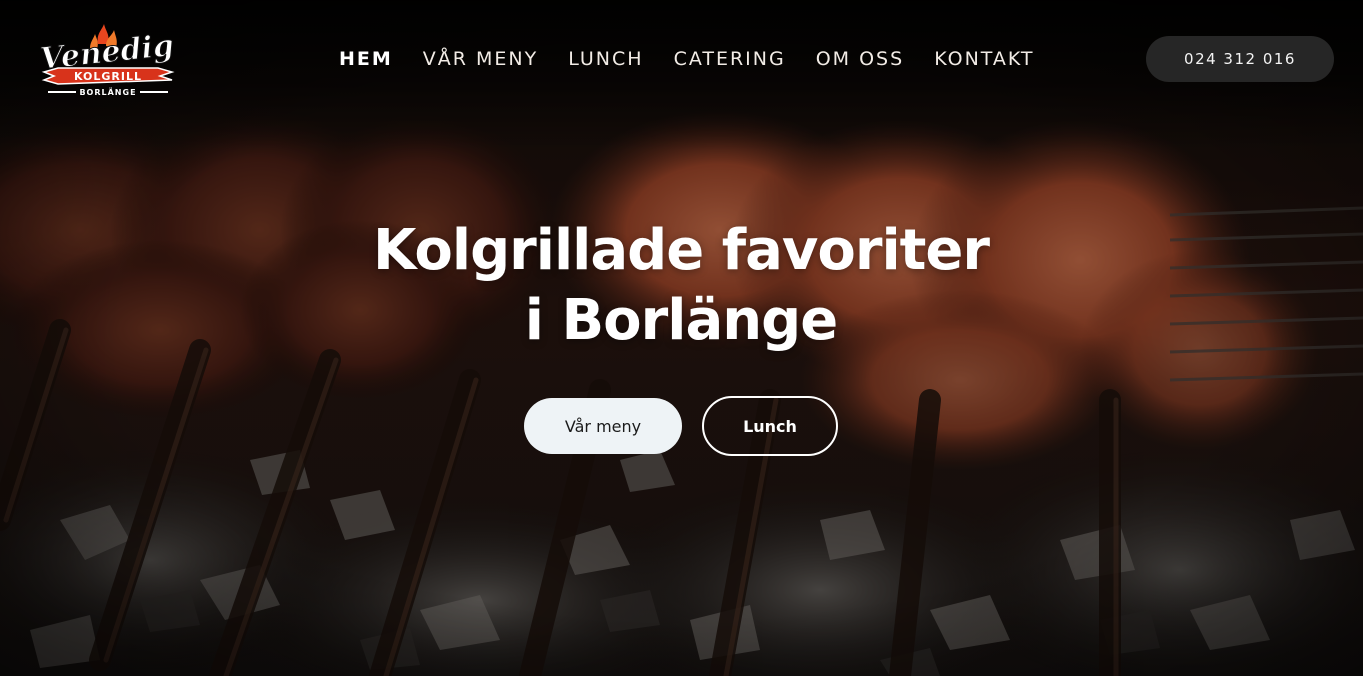  I want to click on site-logo: Venedig KOLGRILL BORLÄNGE, so click(108, 62).